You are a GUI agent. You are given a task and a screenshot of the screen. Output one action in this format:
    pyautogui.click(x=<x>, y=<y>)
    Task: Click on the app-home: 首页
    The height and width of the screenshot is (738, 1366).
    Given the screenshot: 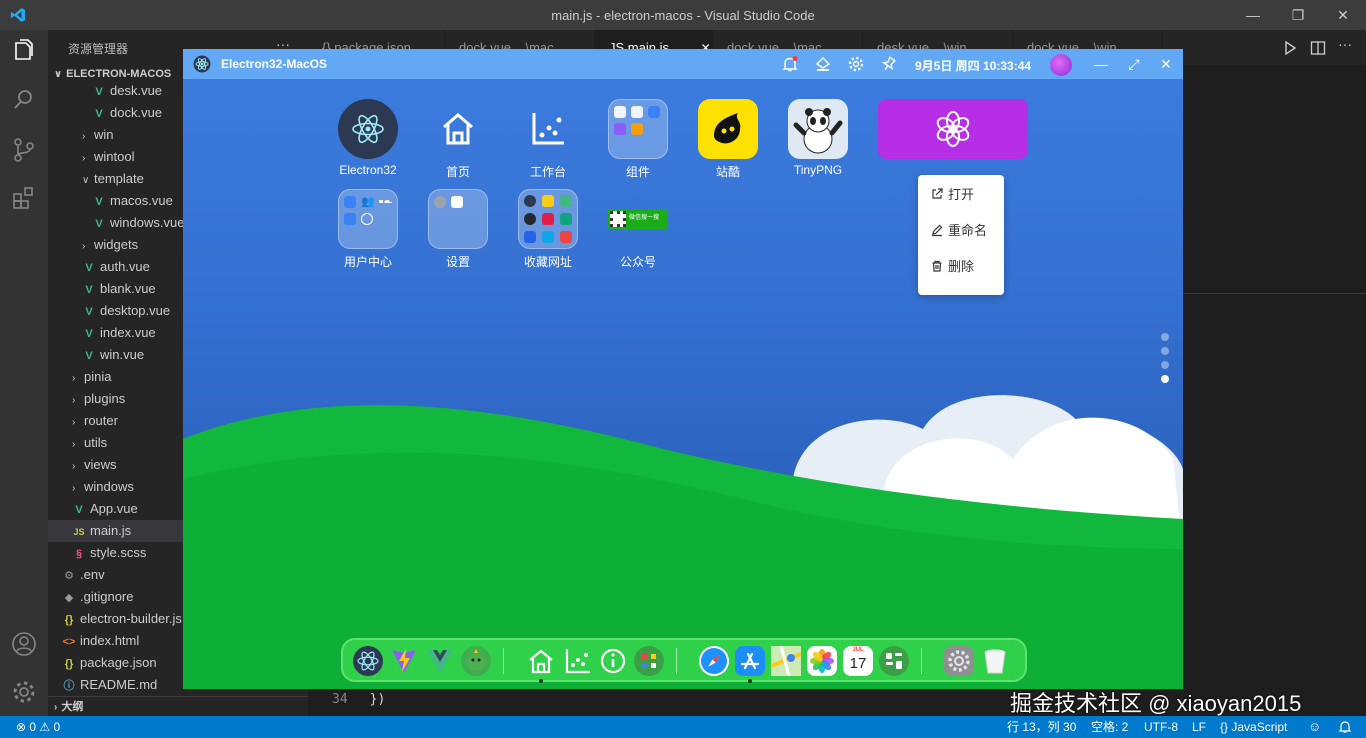 What is the action you would take?
    pyautogui.click(x=458, y=139)
    